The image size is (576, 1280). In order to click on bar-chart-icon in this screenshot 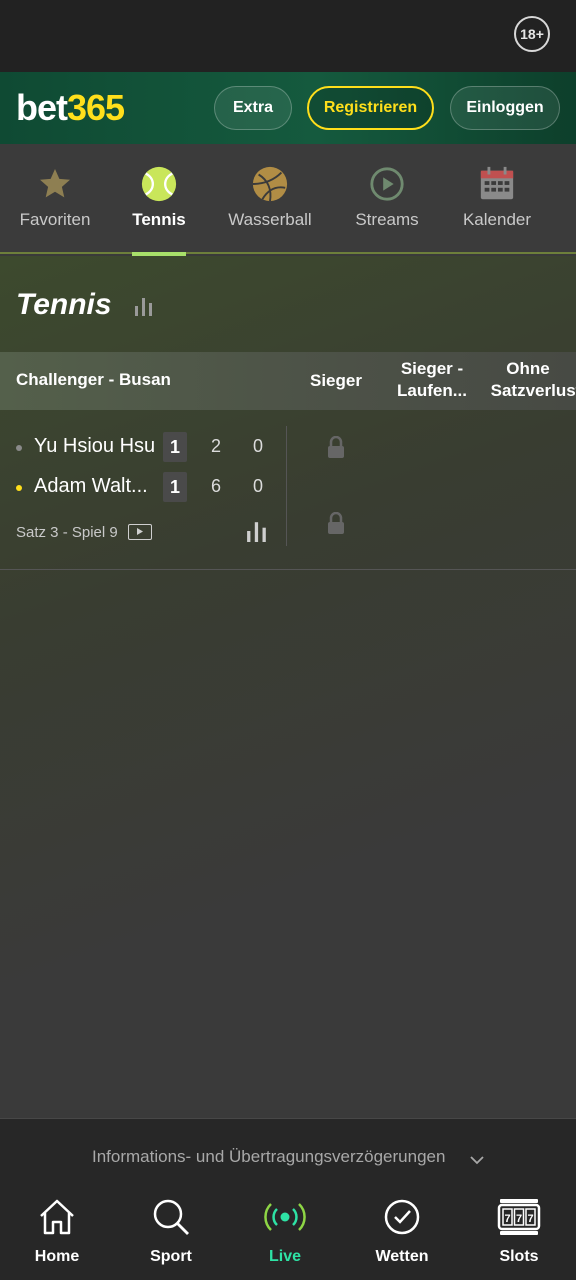, I will do `click(144, 308)`.